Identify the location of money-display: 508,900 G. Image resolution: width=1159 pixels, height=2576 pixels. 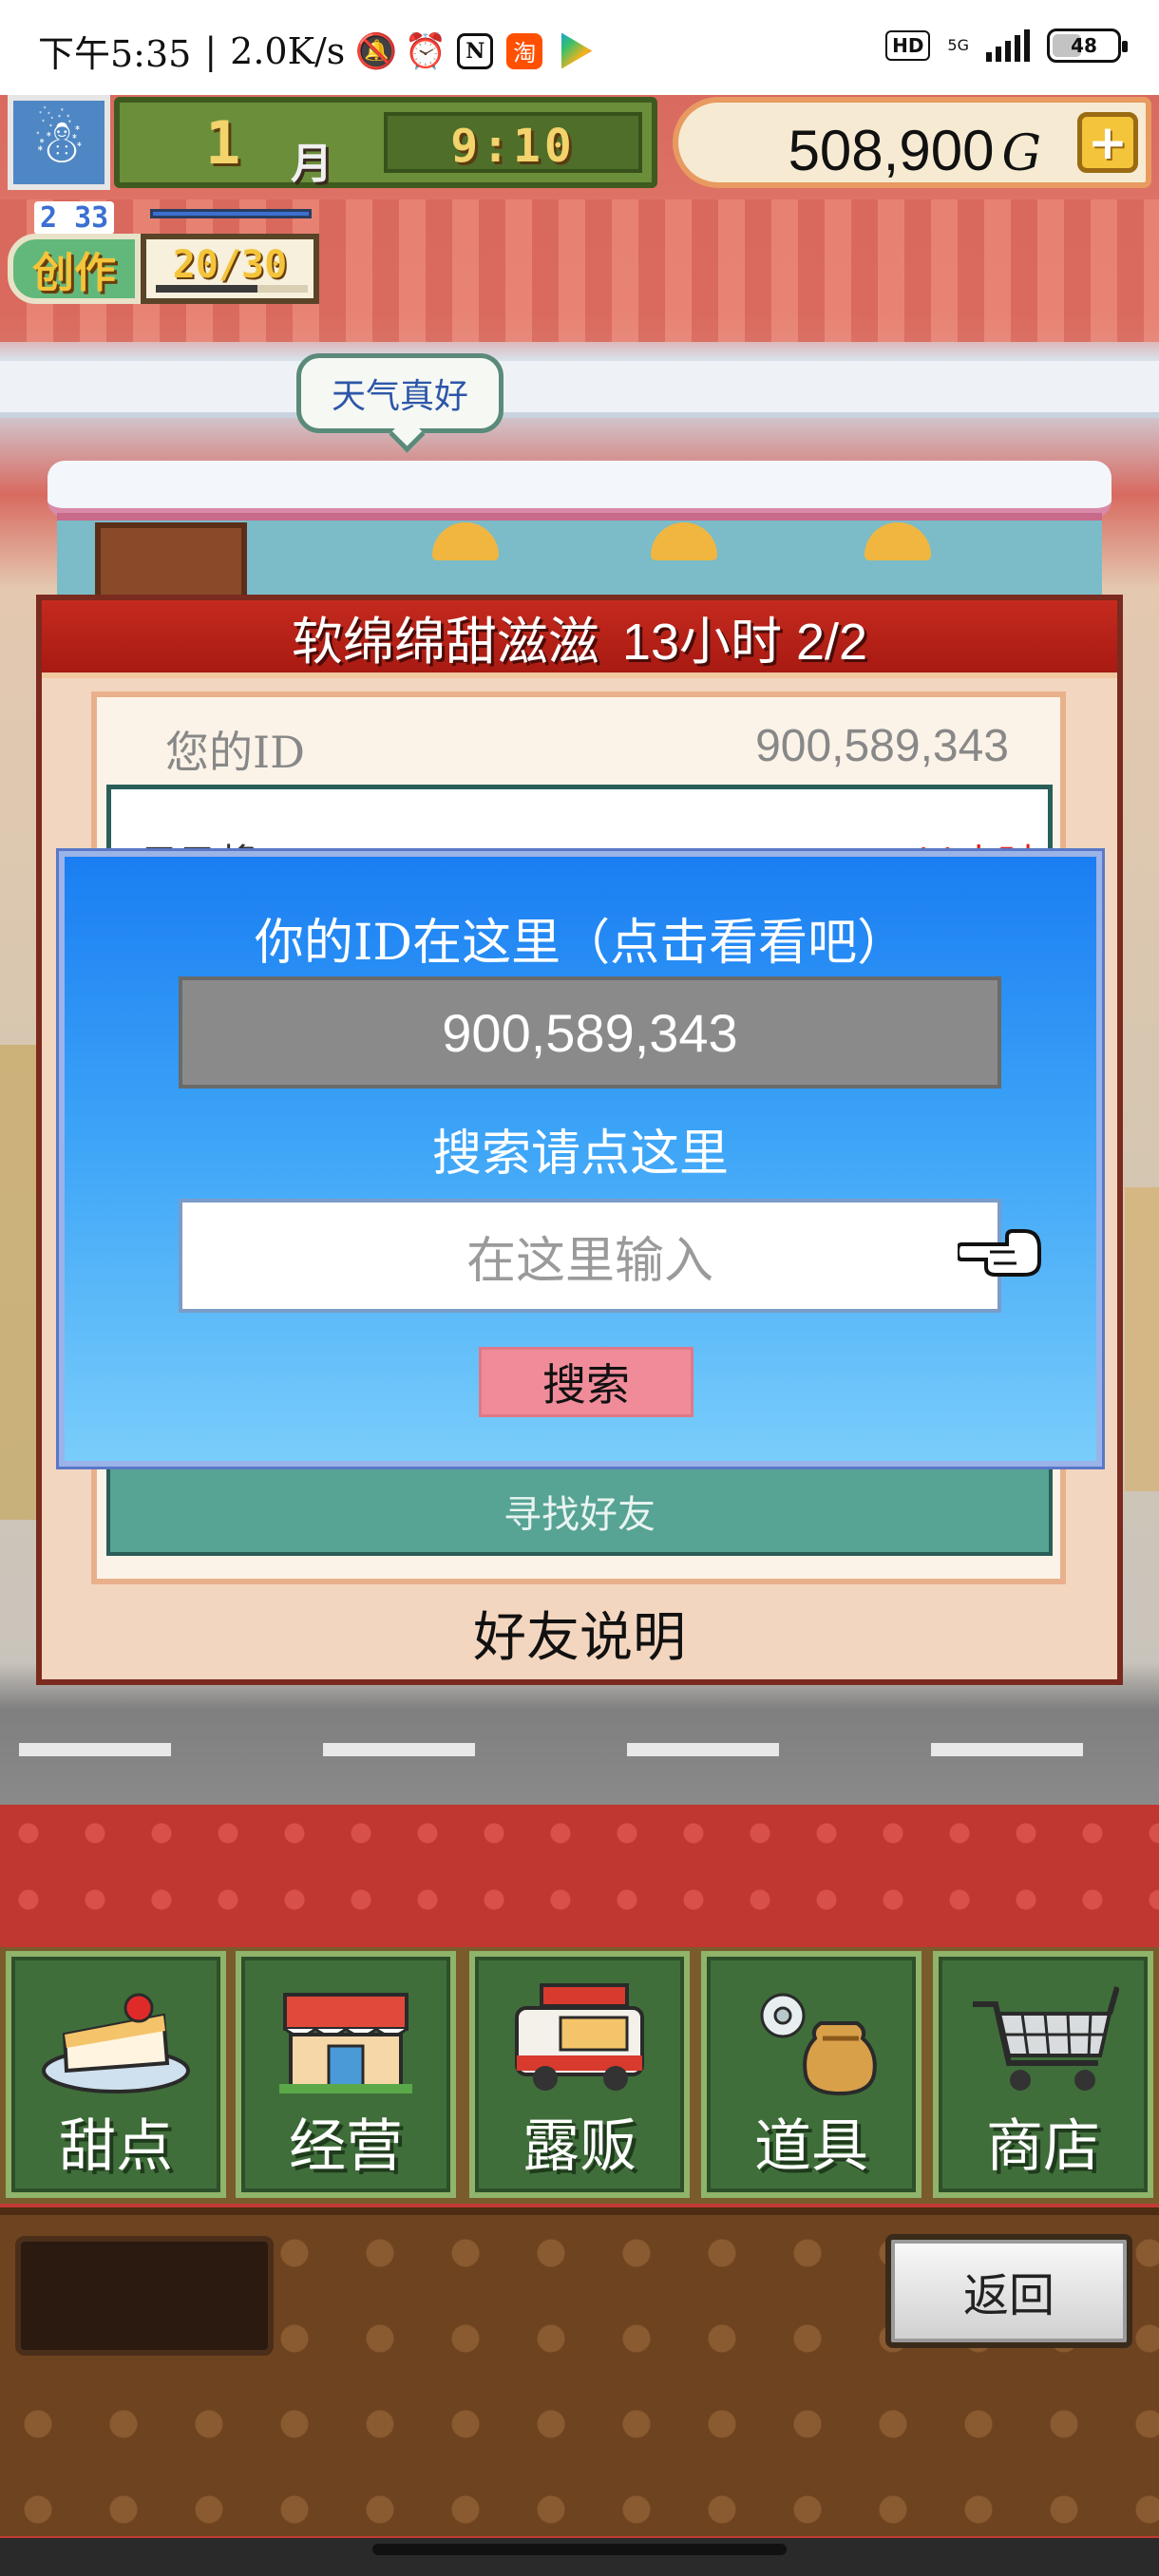
(914, 150).